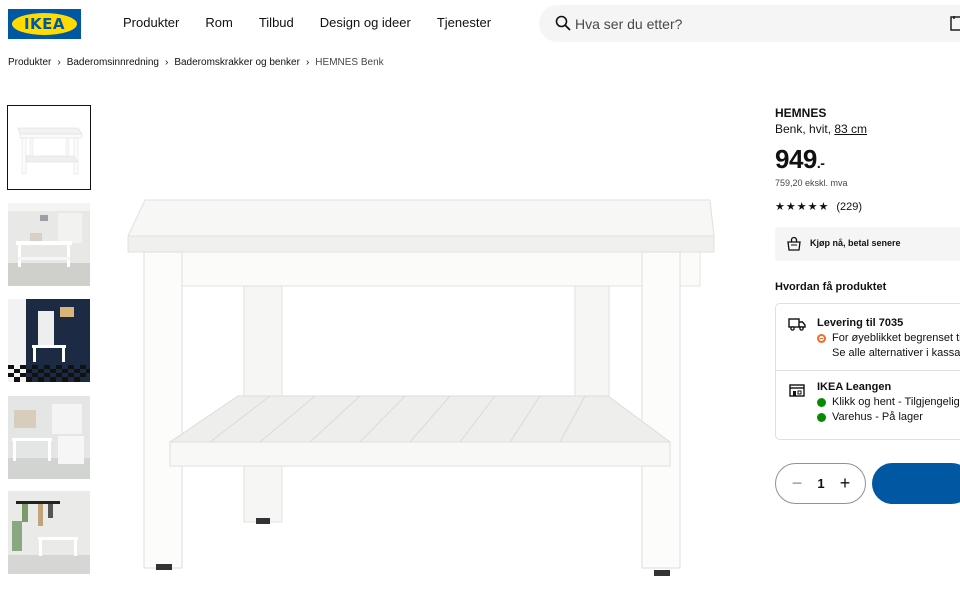 The height and width of the screenshot is (605, 960). What do you see at coordinates (797, 484) in the screenshot?
I see `decrease-quantity-button: −` at bounding box center [797, 484].